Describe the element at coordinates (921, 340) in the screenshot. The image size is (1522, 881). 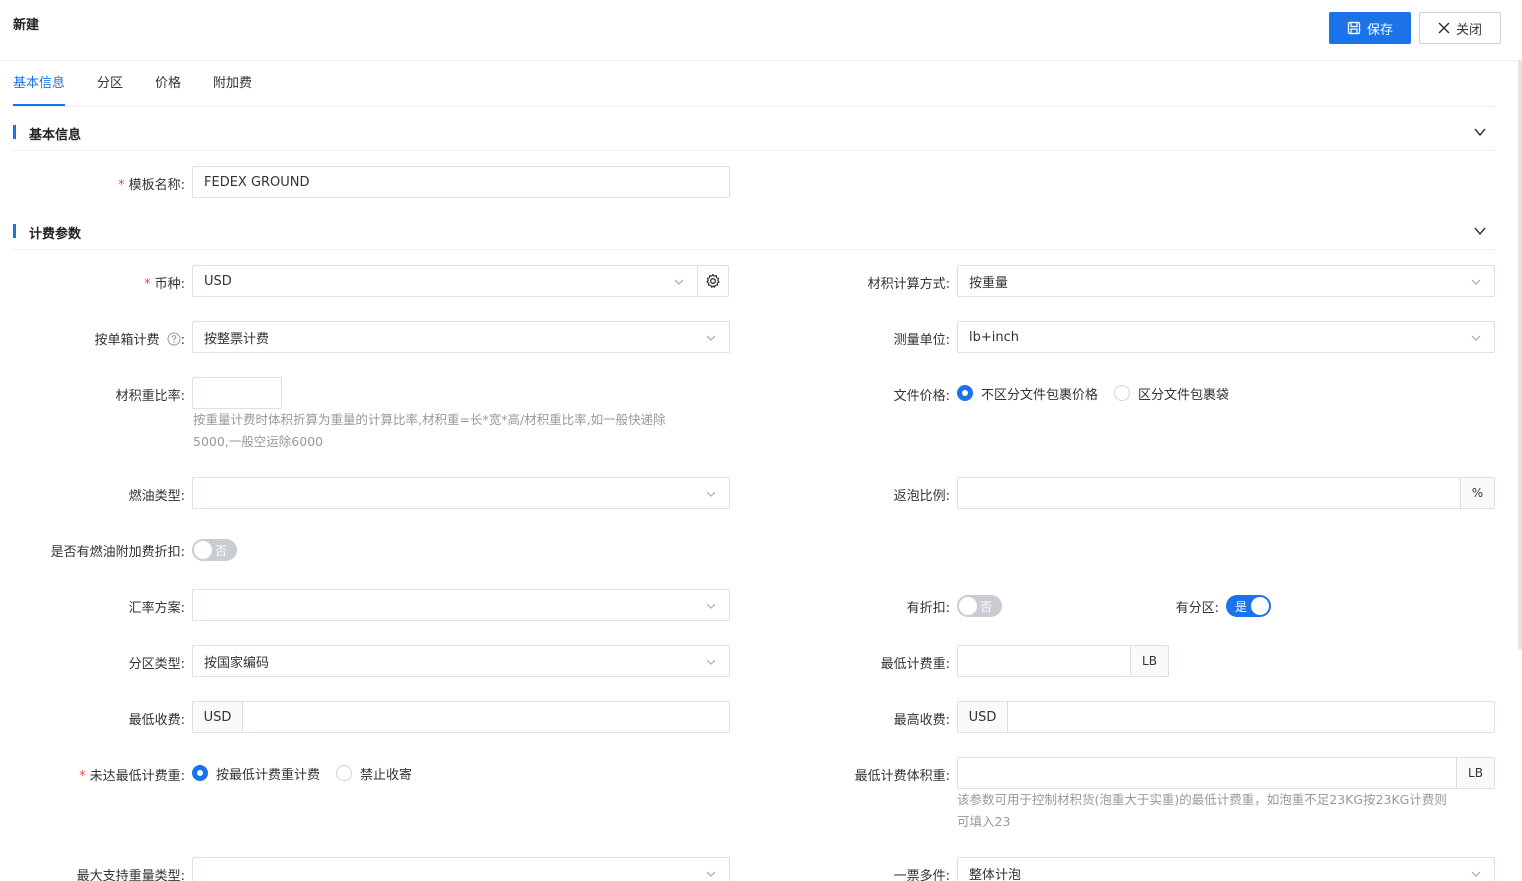
I see `unit-label: 测量单位:` at that location.